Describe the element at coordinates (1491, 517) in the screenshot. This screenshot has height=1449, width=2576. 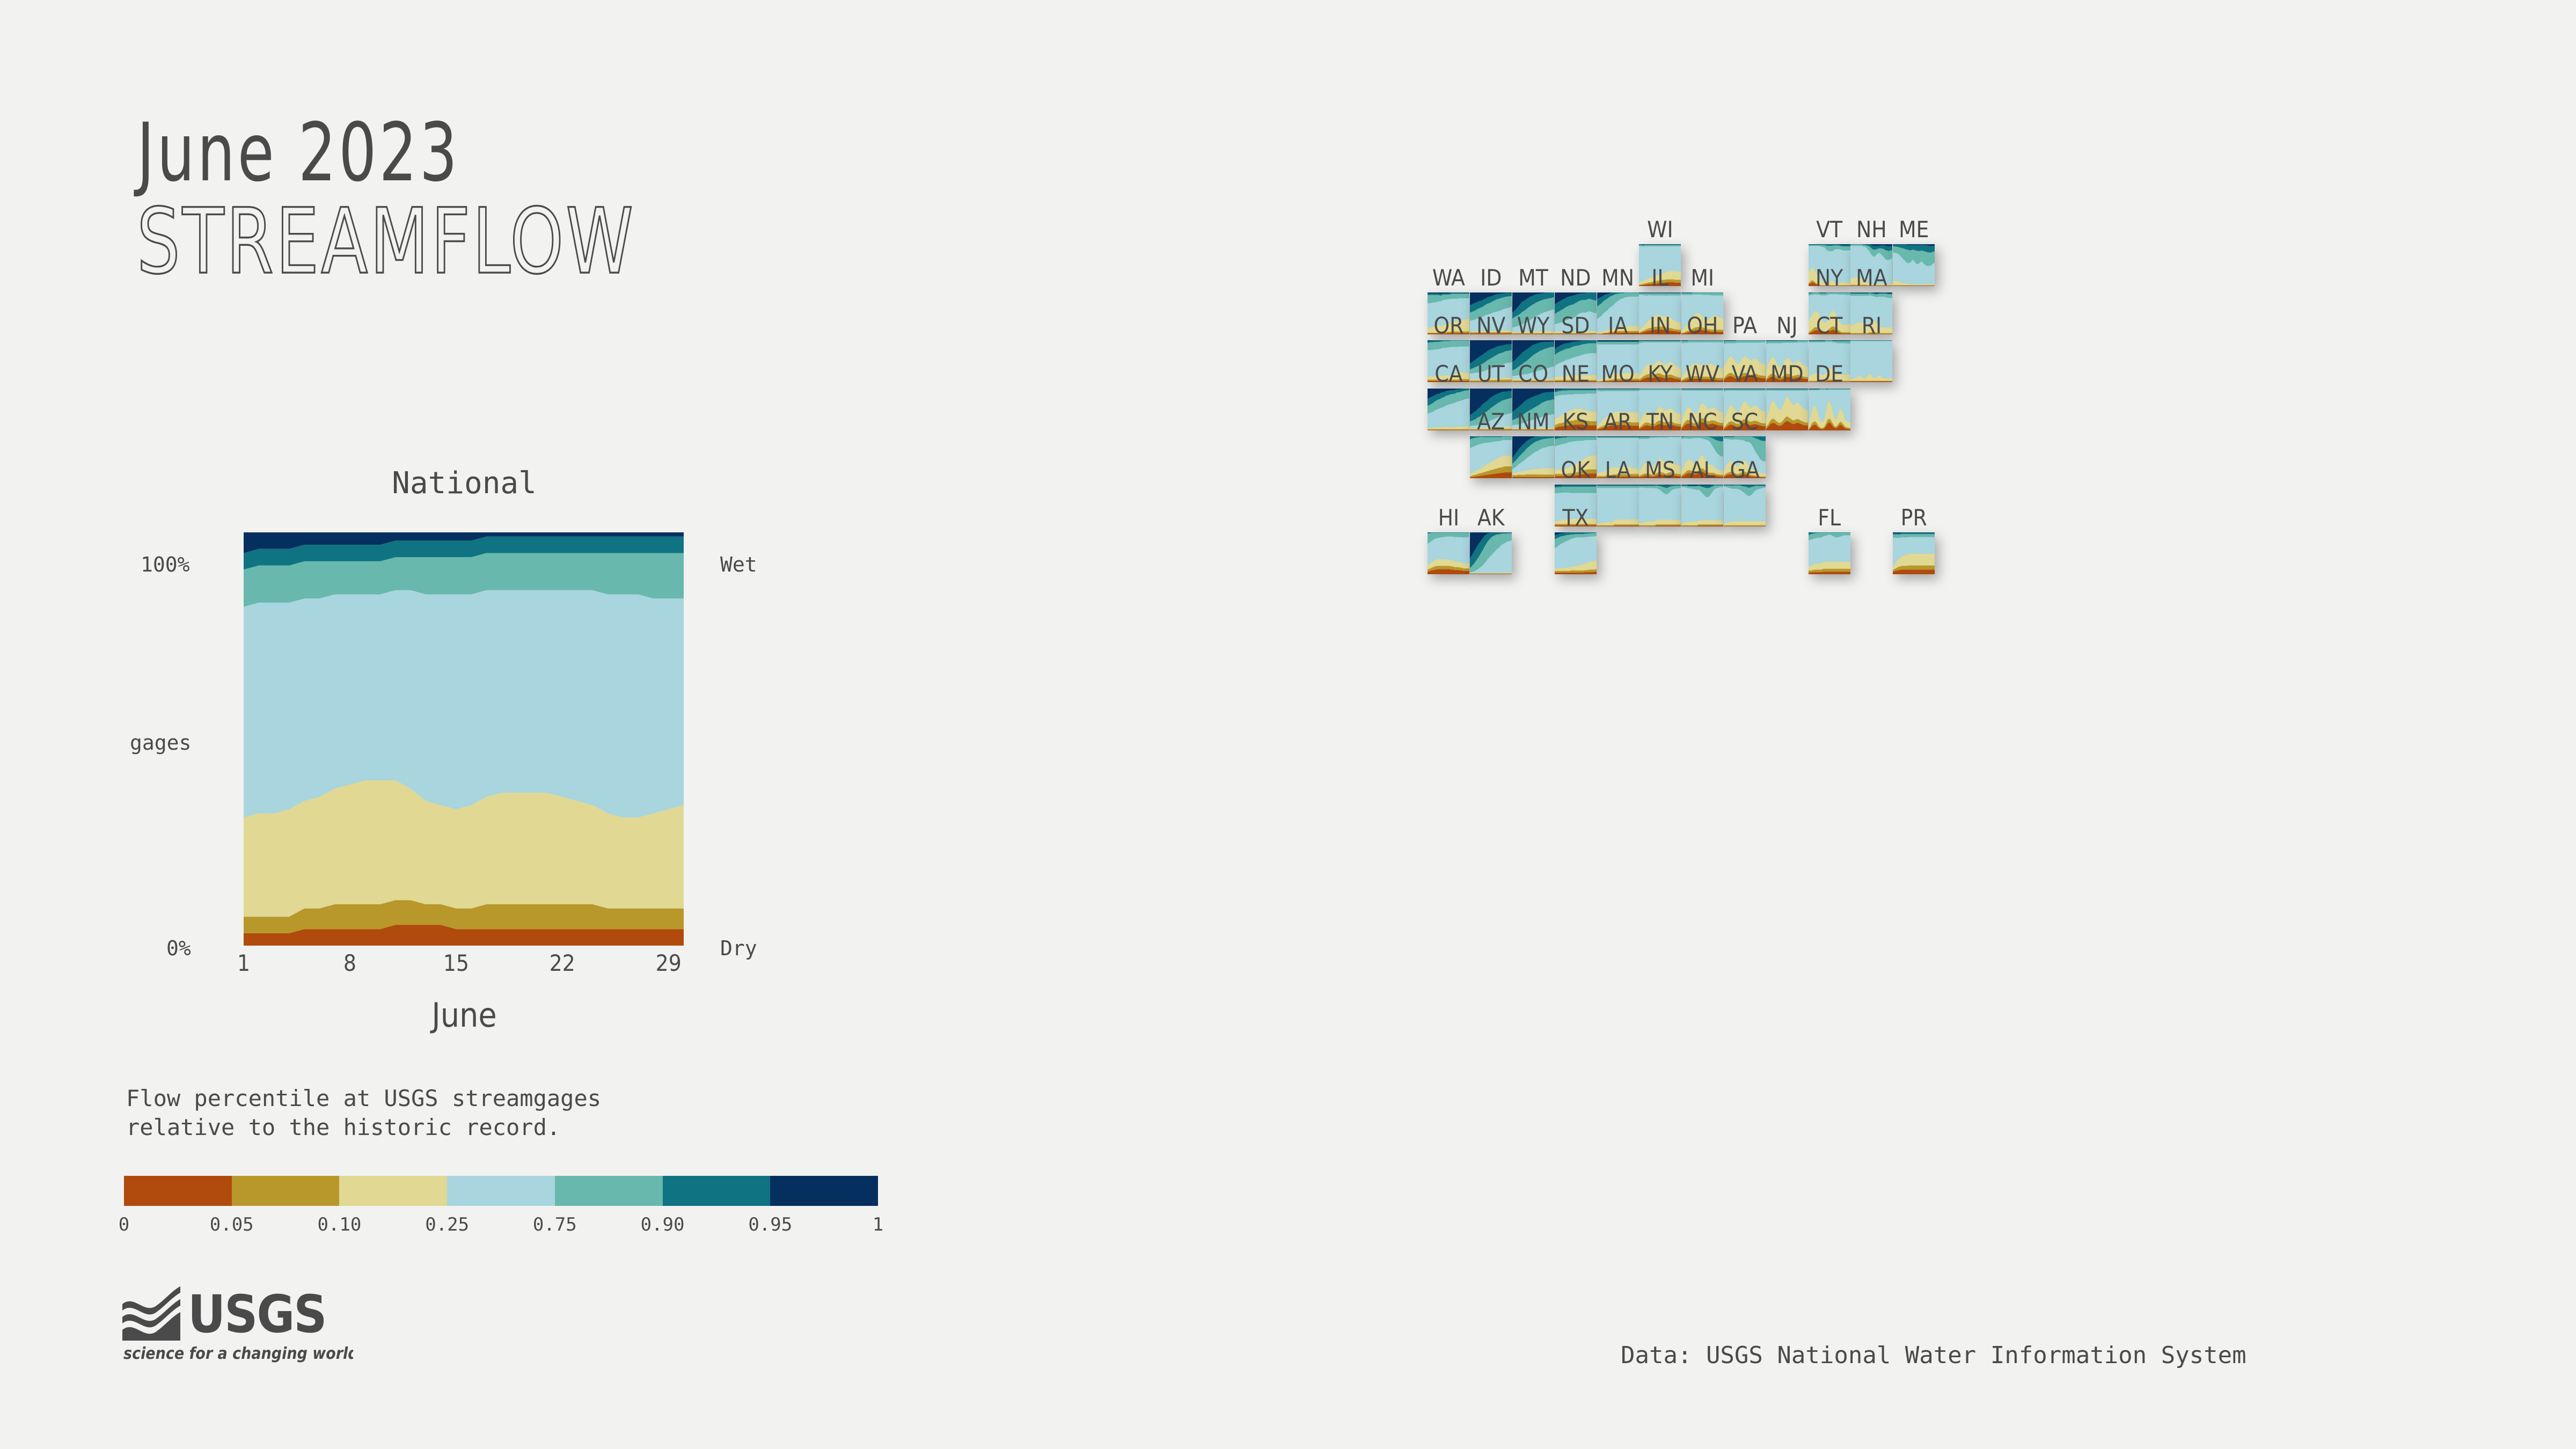
I see `state-label-ak: AK` at that location.